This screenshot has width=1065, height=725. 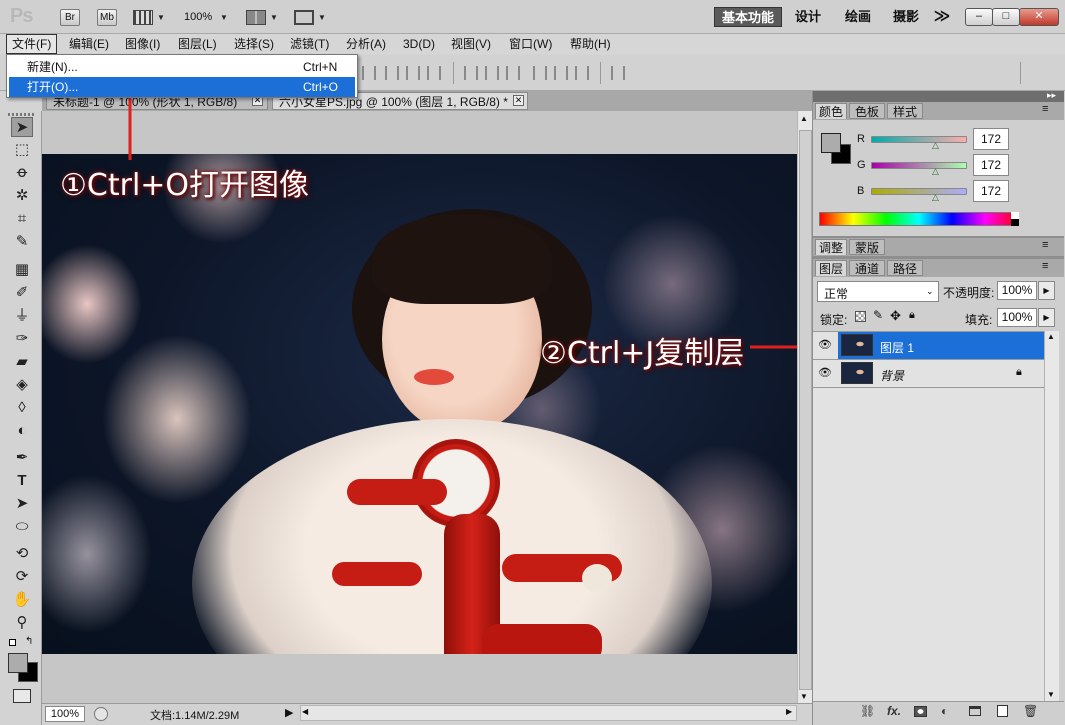 What do you see at coordinates (434, 73) in the screenshot?
I see `align-top-icon` at bounding box center [434, 73].